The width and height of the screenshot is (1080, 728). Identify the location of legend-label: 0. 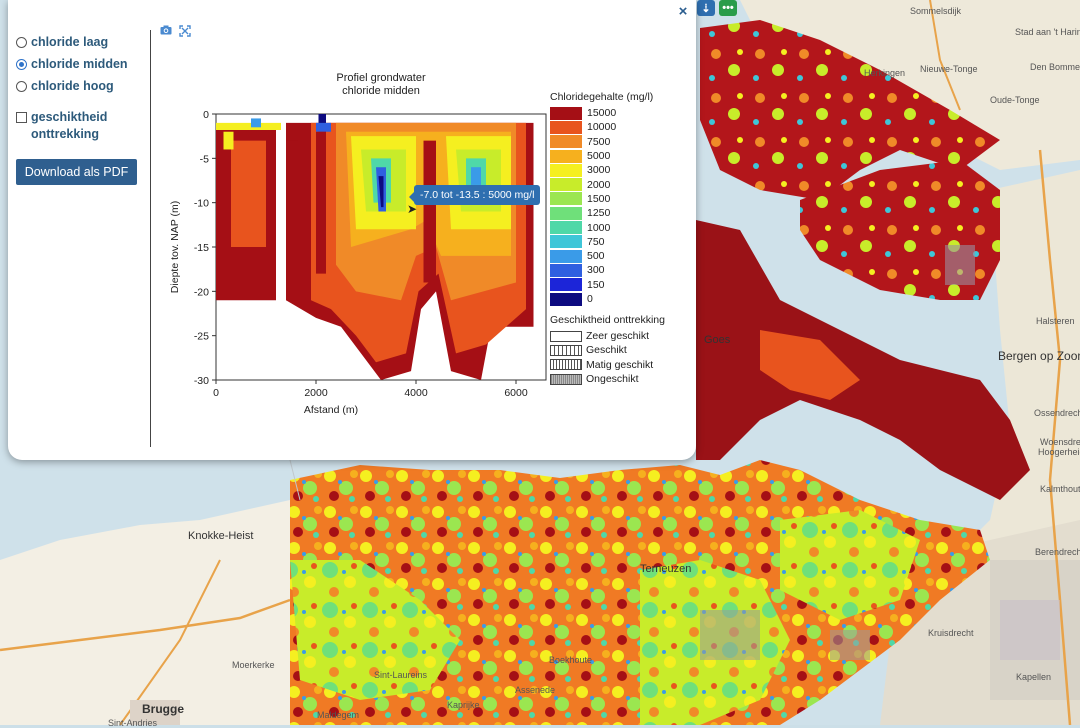
(590, 299).